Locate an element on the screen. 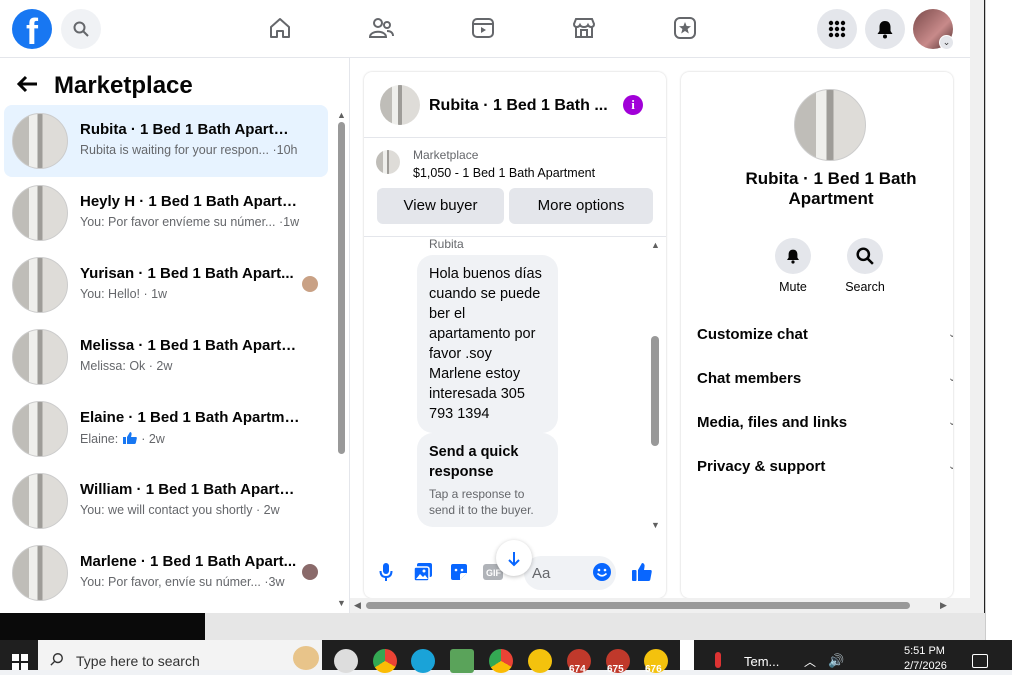 This screenshot has height=675, width=1012. chat-members-item: Chat members is located at coordinates (749, 378).